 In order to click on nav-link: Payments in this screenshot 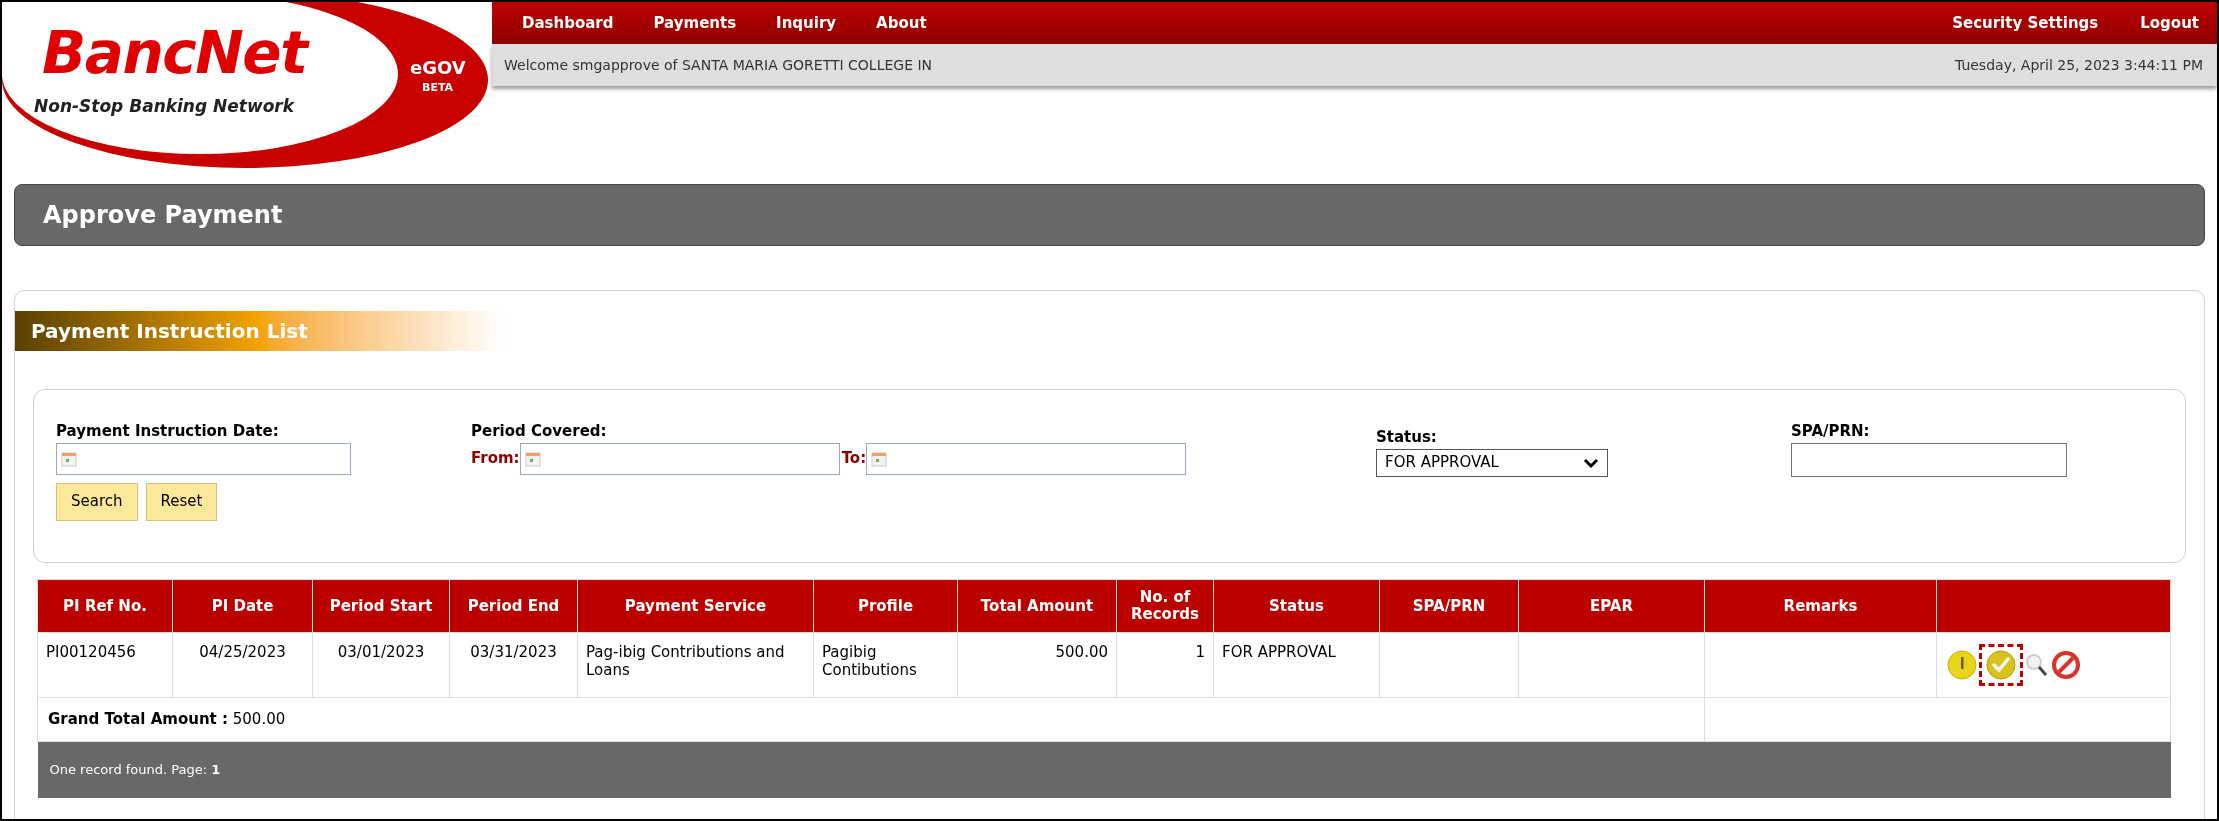, I will do `click(695, 23)`.